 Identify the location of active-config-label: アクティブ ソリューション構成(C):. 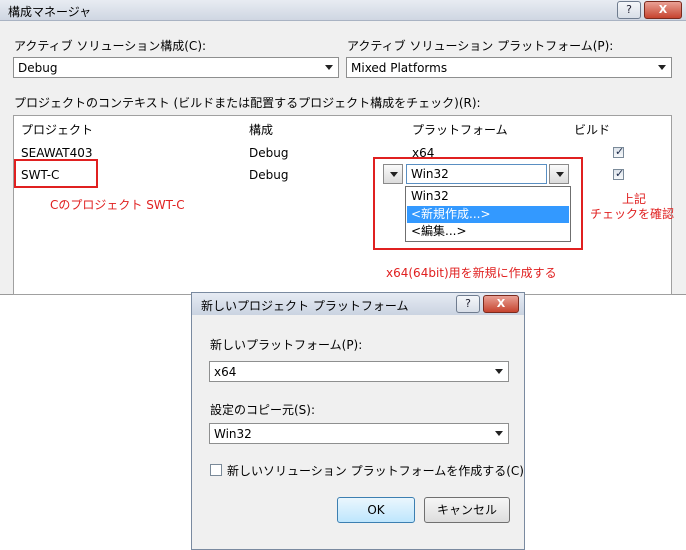
(110, 46).